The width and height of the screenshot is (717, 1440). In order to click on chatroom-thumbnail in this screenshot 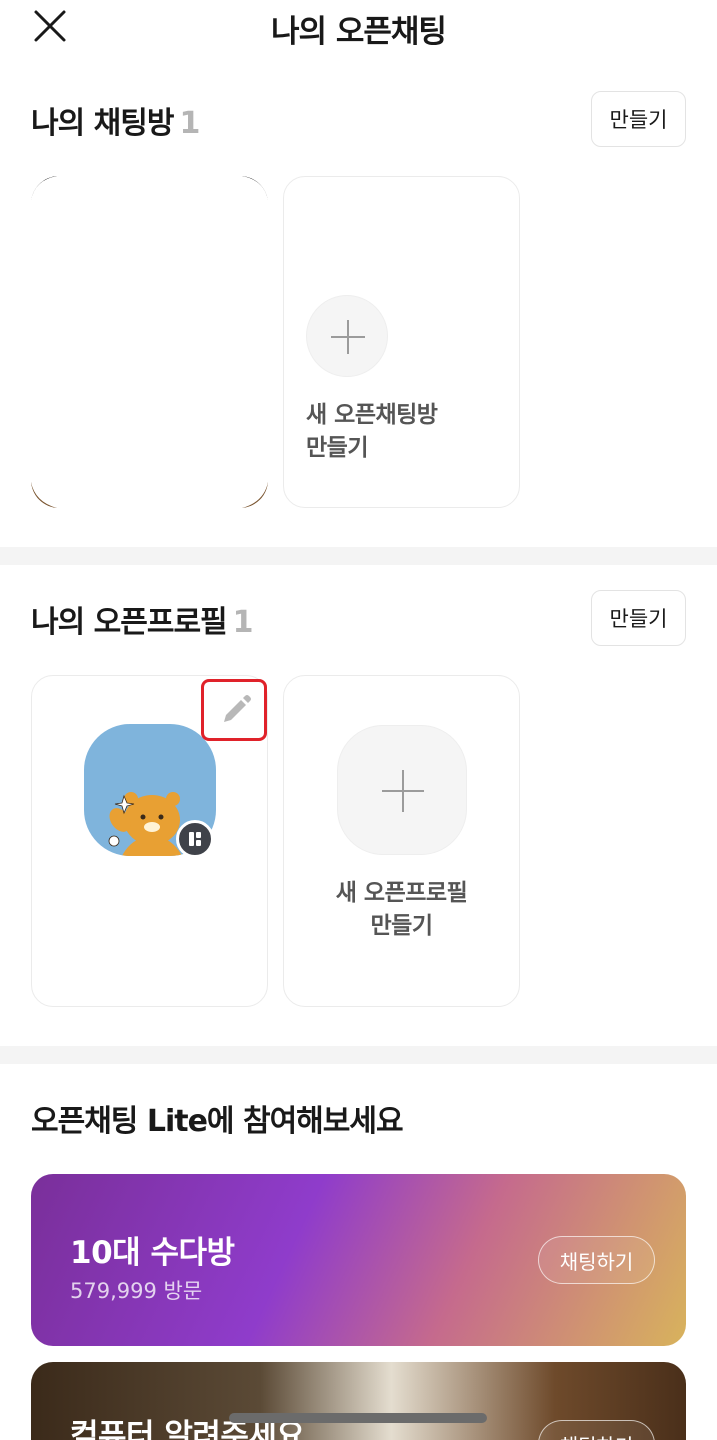, I will do `click(149, 342)`.